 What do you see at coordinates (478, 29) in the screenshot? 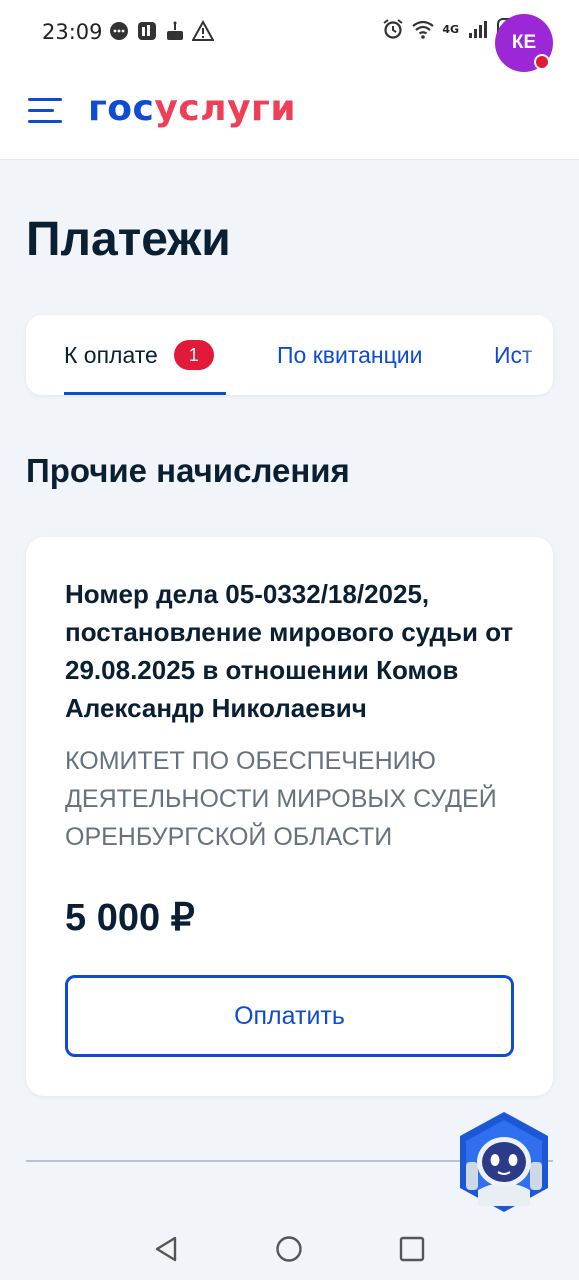
I see `signal-icon` at bounding box center [478, 29].